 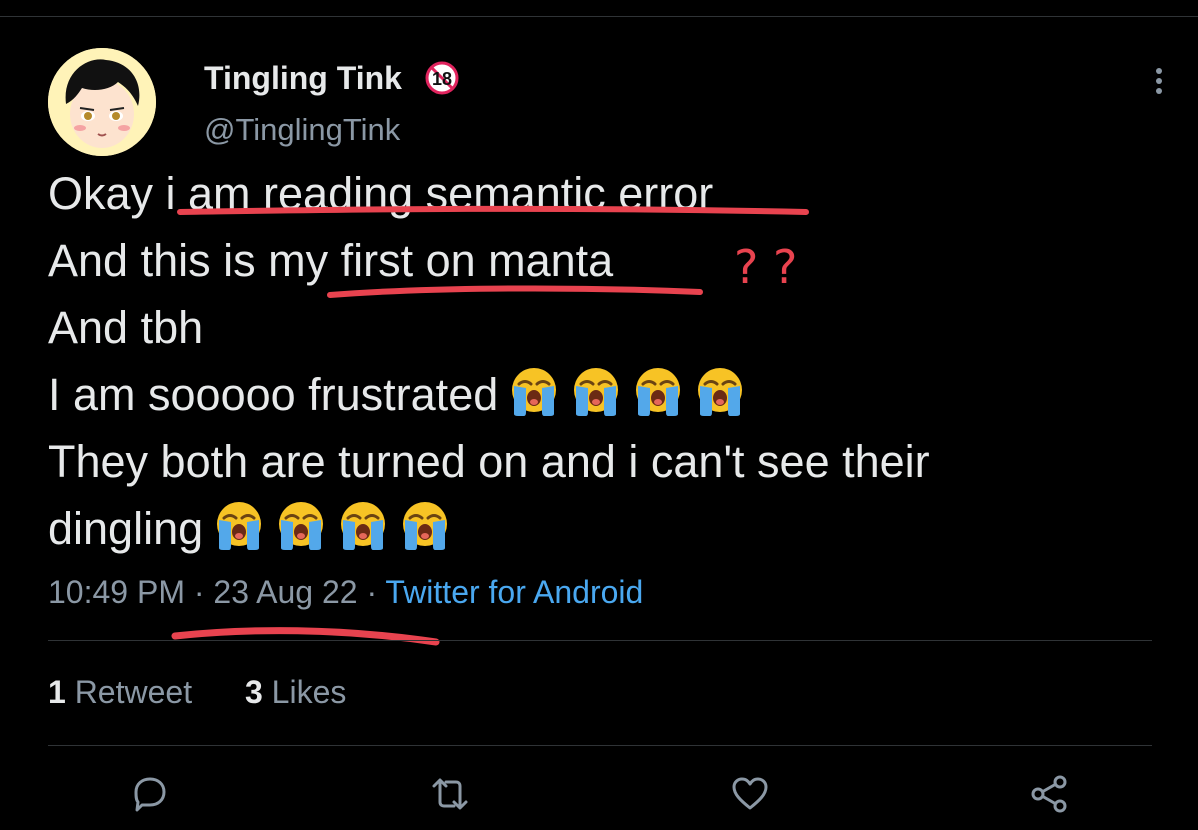 What do you see at coordinates (126, 528) in the screenshot?
I see `tweet-line-text: dingling` at bounding box center [126, 528].